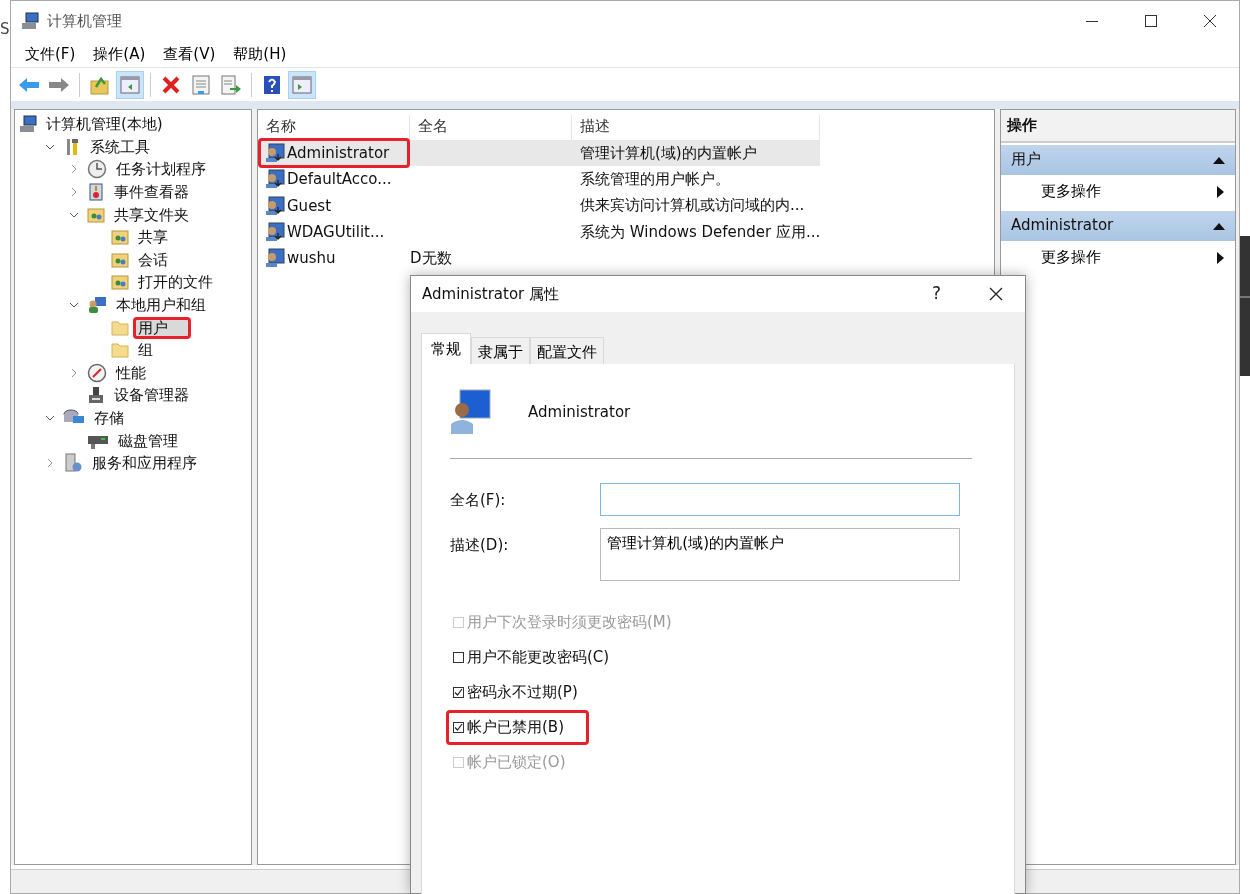  What do you see at coordinates (120, 146) in the screenshot?
I see `tree-item: 系统工具` at bounding box center [120, 146].